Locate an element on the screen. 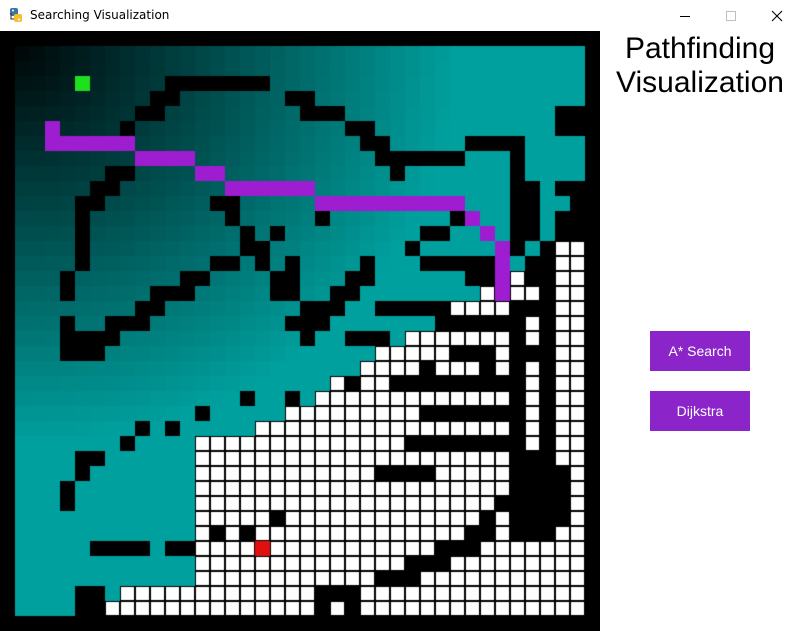 The width and height of the screenshot is (800, 631). minimize-button is located at coordinates (685, 15).